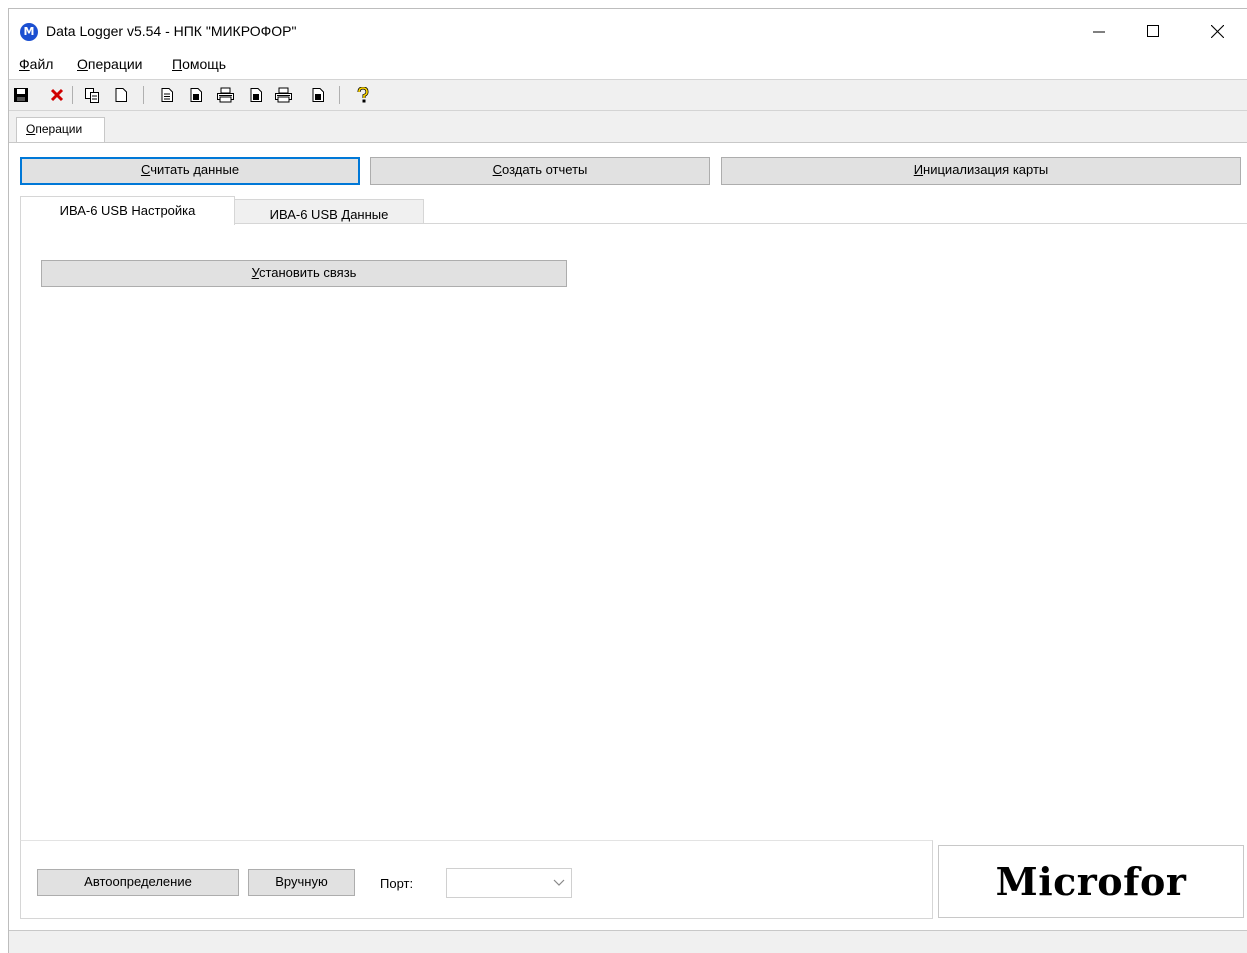 Image resolution: width=1247 pixels, height=953 pixels. Describe the element at coordinates (92, 95) in the screenshot. I see `copy-icon` at that location.